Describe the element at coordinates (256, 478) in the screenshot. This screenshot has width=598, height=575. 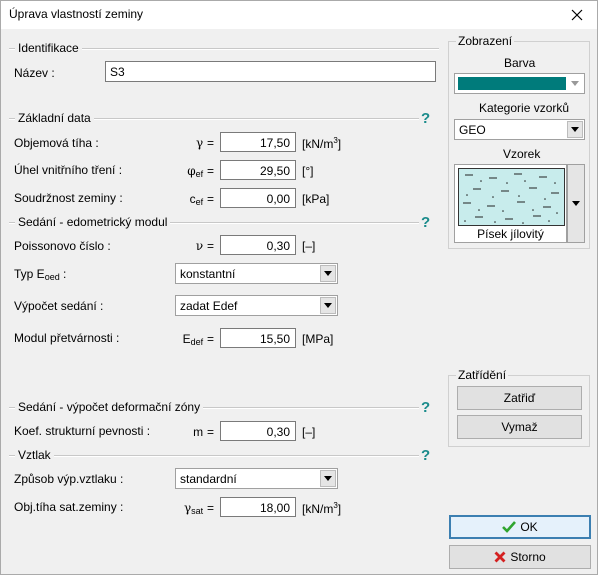
I see `uplift-method-select: standardní` at that location.